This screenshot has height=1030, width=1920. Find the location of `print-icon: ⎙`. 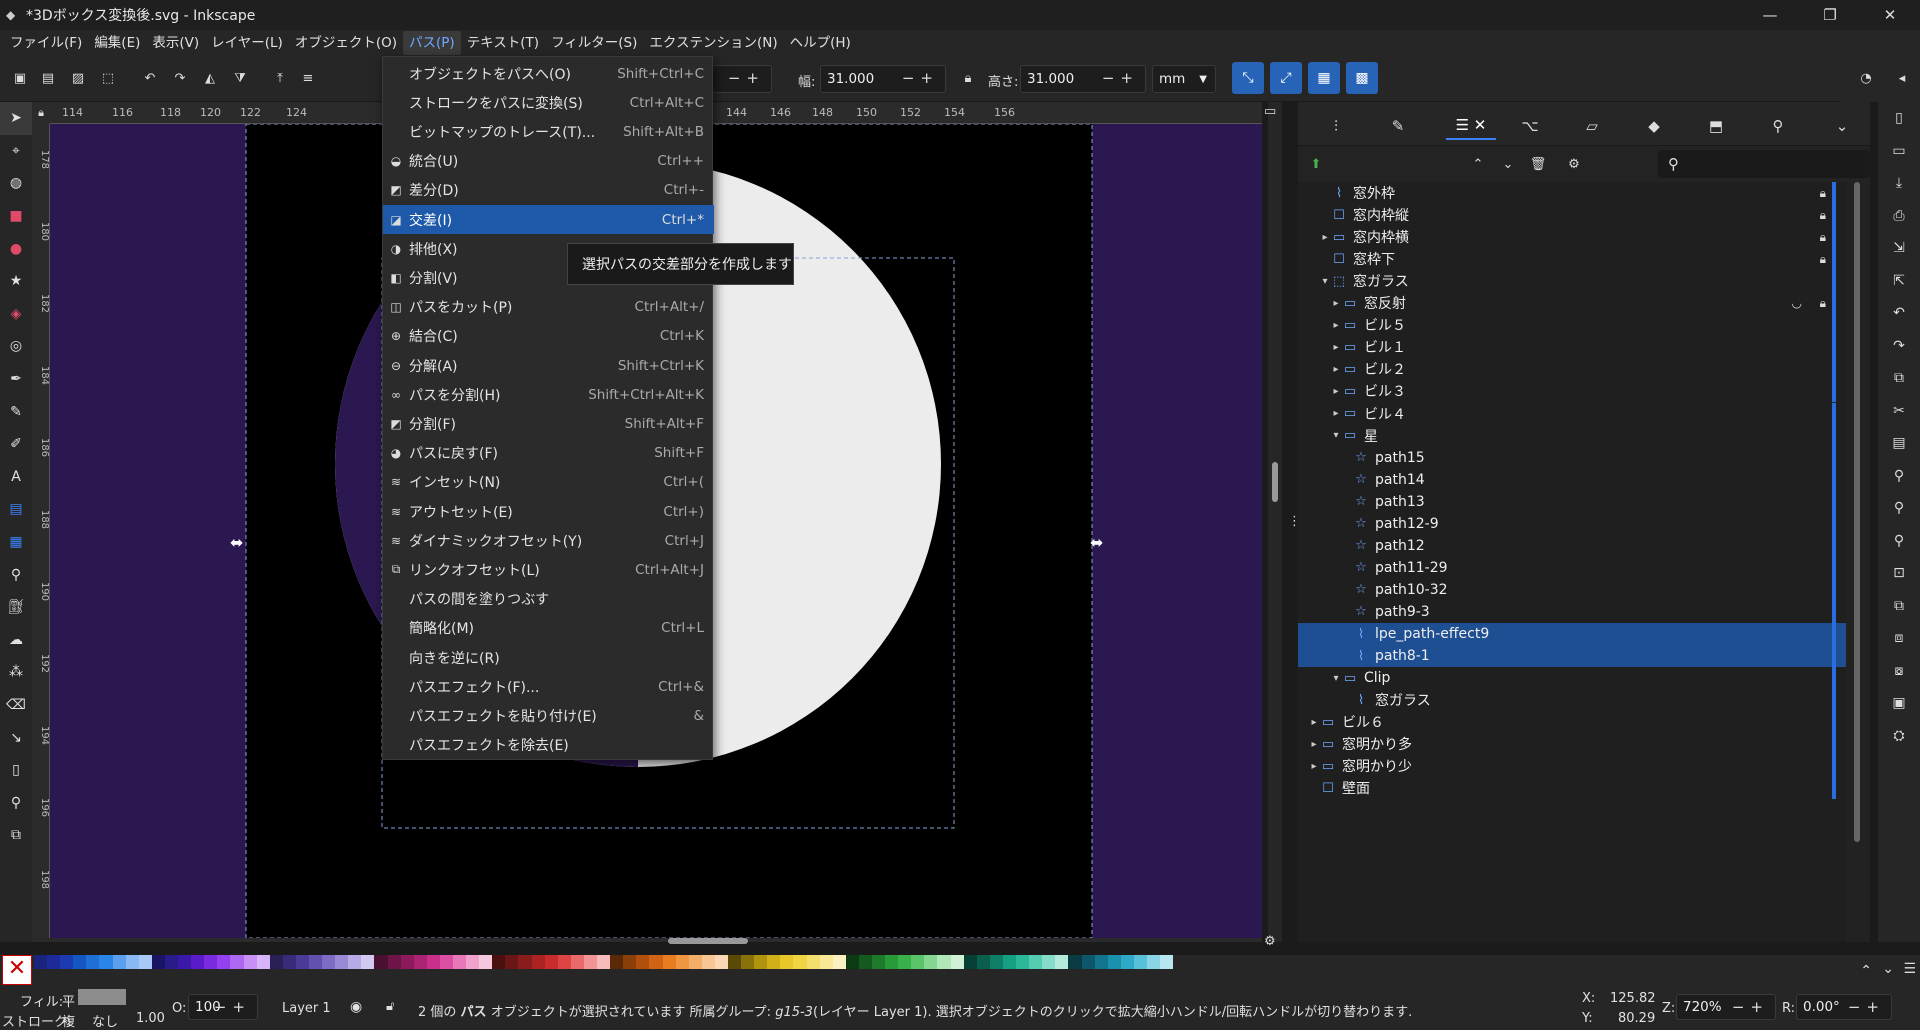

print-icon: ⎙ is located at coordinates (1899, 216).